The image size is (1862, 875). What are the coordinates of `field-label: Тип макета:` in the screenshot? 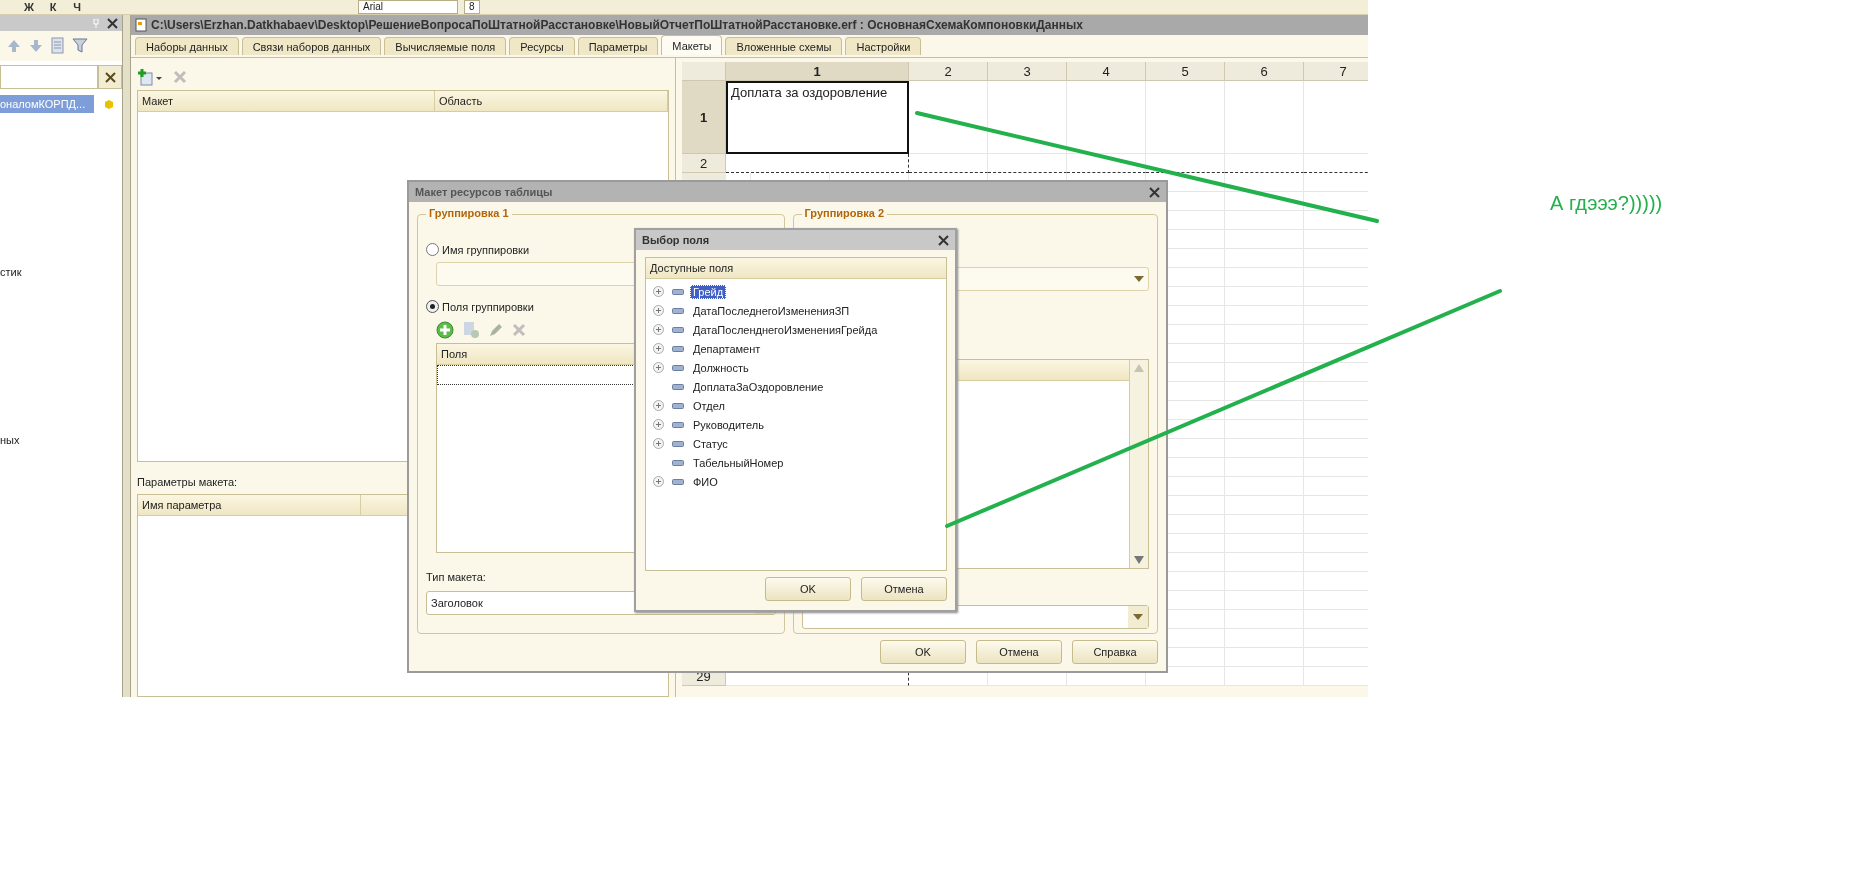 It's located at (456, 577).